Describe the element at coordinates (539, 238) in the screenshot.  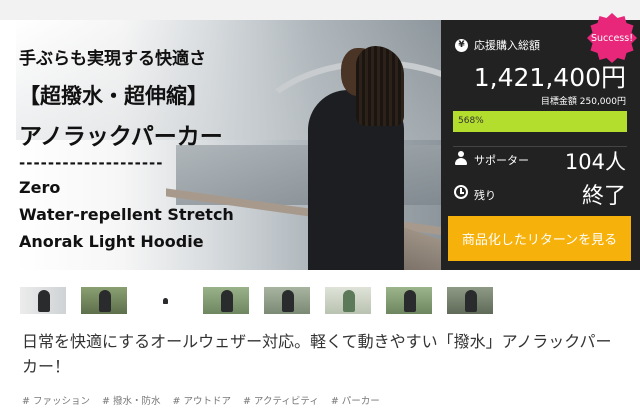
I see `view-commercialized-returns-button: 商品化したリターンを見る` at that location.